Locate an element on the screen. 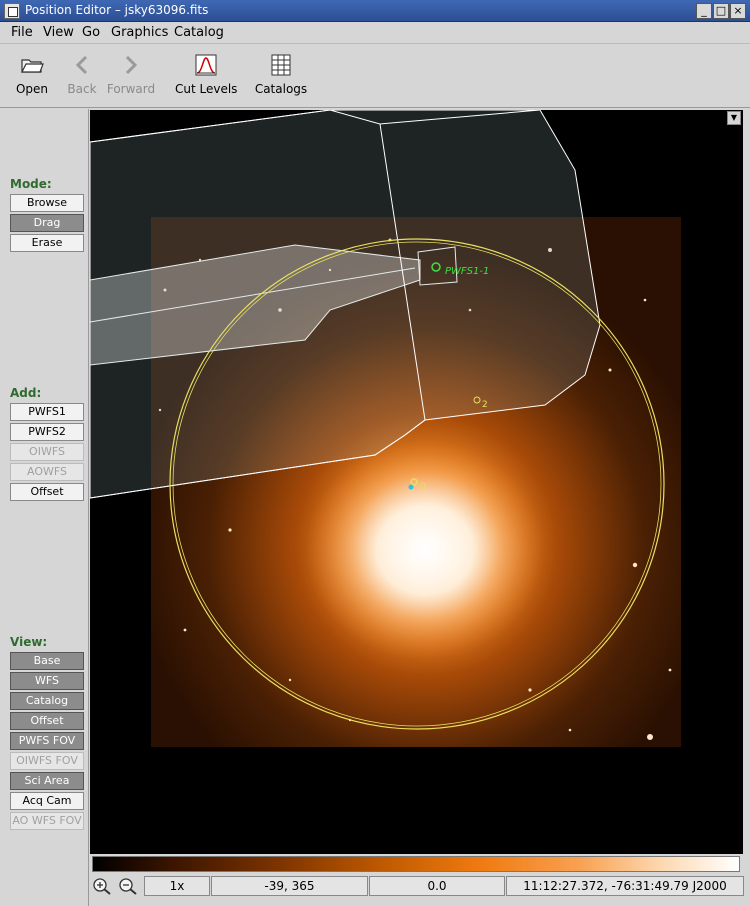 The image size is (750, 906). view-pwfs-fov-toggle: PWFS FOV is located at coordinates (47, 741).